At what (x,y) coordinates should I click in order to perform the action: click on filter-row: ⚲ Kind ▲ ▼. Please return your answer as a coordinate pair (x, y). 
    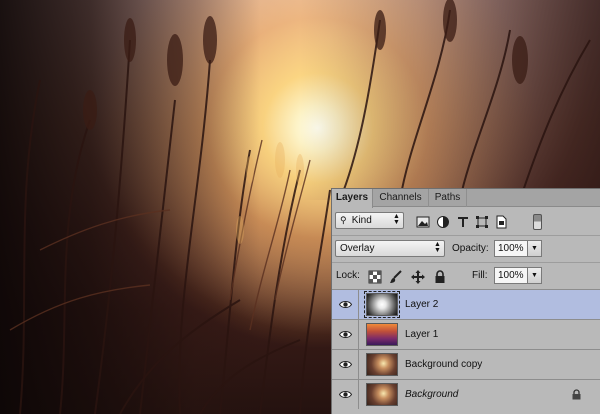
    Looking at the image, I should click on (466, 221).